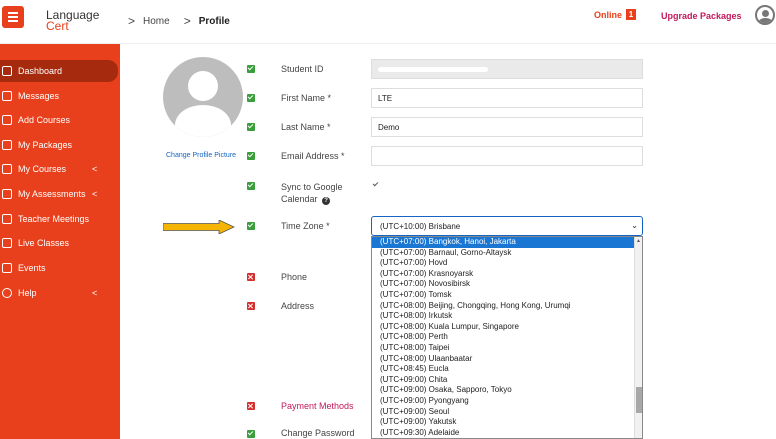 This screenshot has height=439, width=776. Describe the element at coordinates (376, 185) in the screenshot. I see `sync-google-calendar-checkbox` at that location.